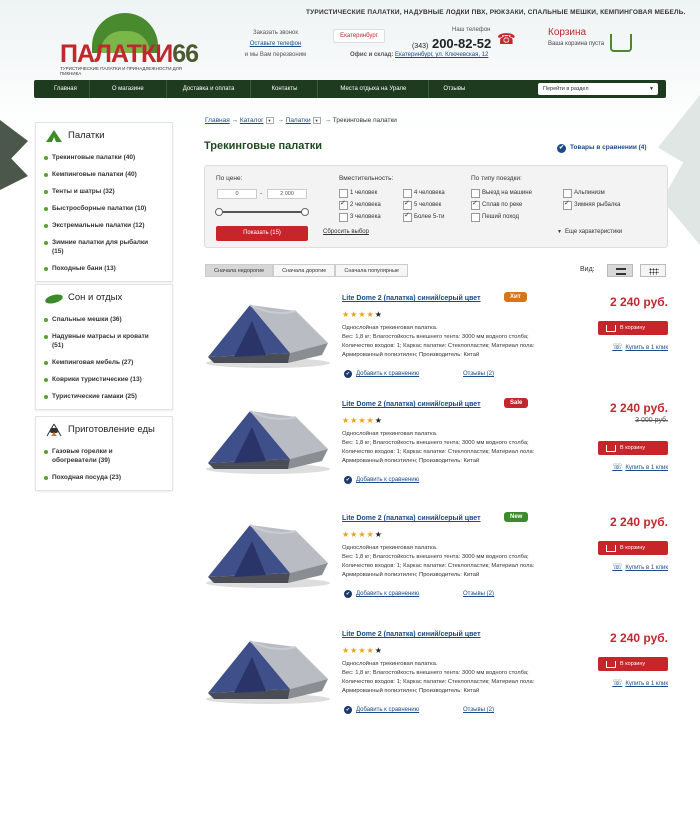  What do you see at coordinates (217, 120) in the screenshot?
I see `breadcrumb-home: Главная` at bounding box center [217, 120].